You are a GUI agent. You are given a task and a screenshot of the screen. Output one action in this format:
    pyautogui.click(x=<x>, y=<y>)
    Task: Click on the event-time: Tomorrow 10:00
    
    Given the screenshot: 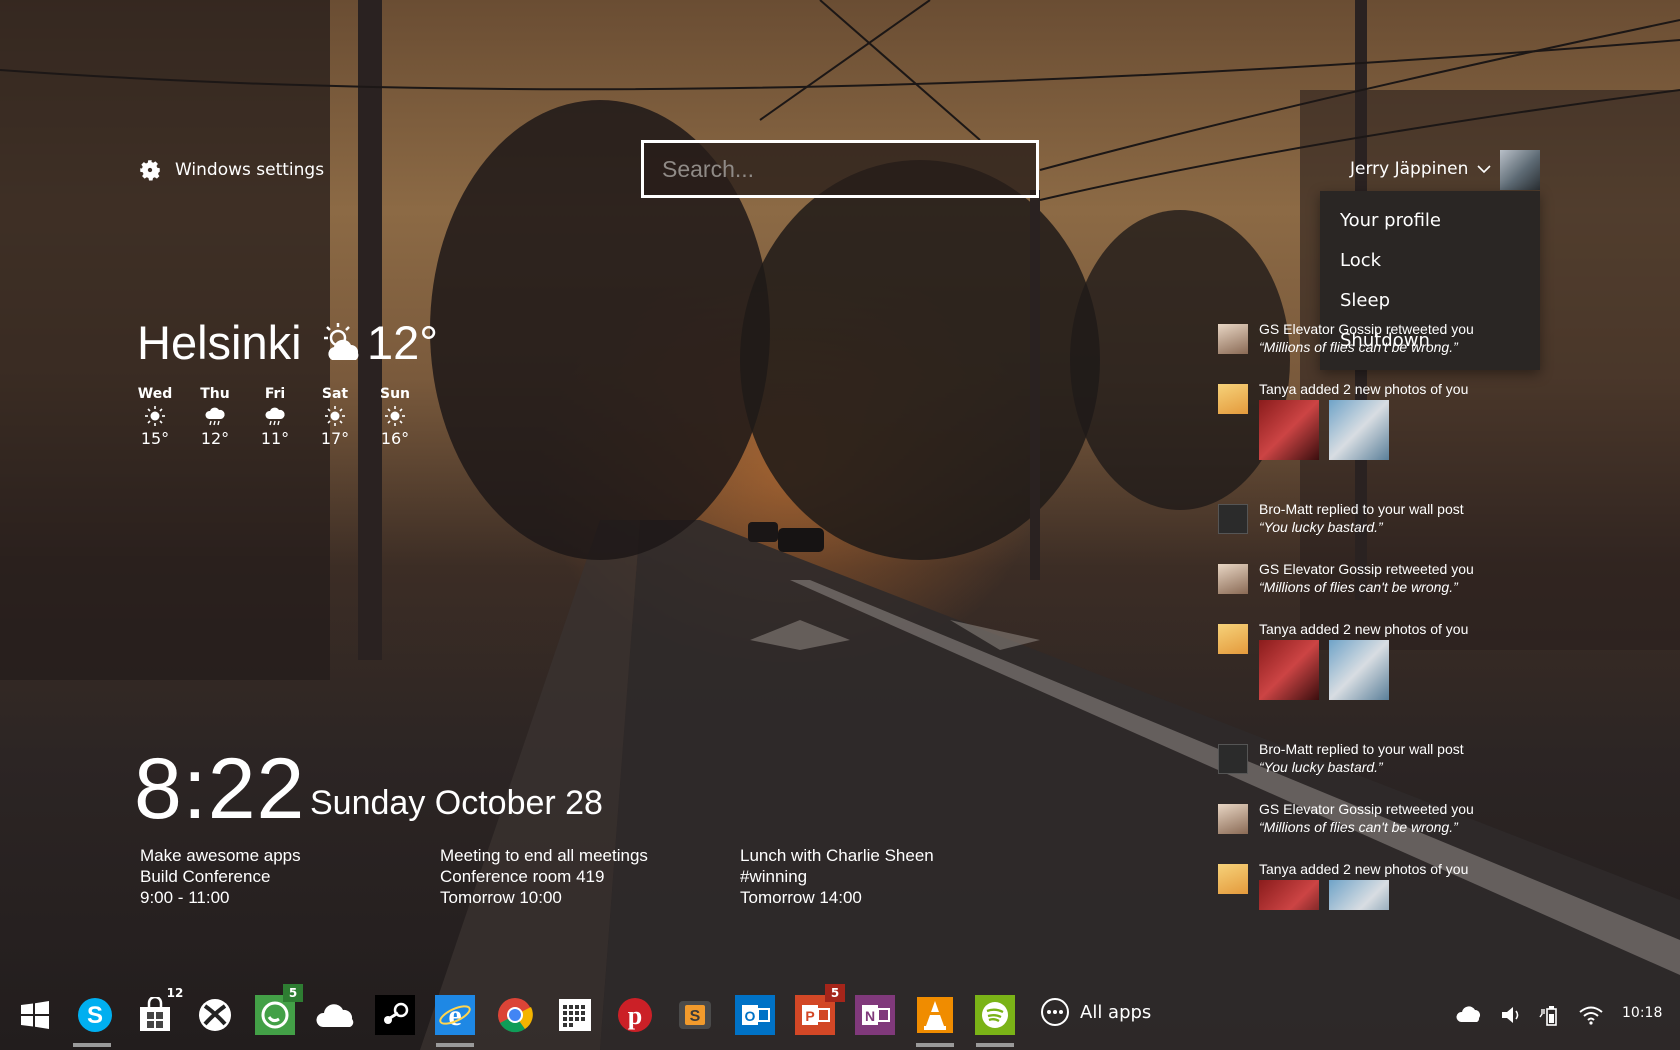 What is the action you would take?
    pyautogui.click(x=501, y=897)
    